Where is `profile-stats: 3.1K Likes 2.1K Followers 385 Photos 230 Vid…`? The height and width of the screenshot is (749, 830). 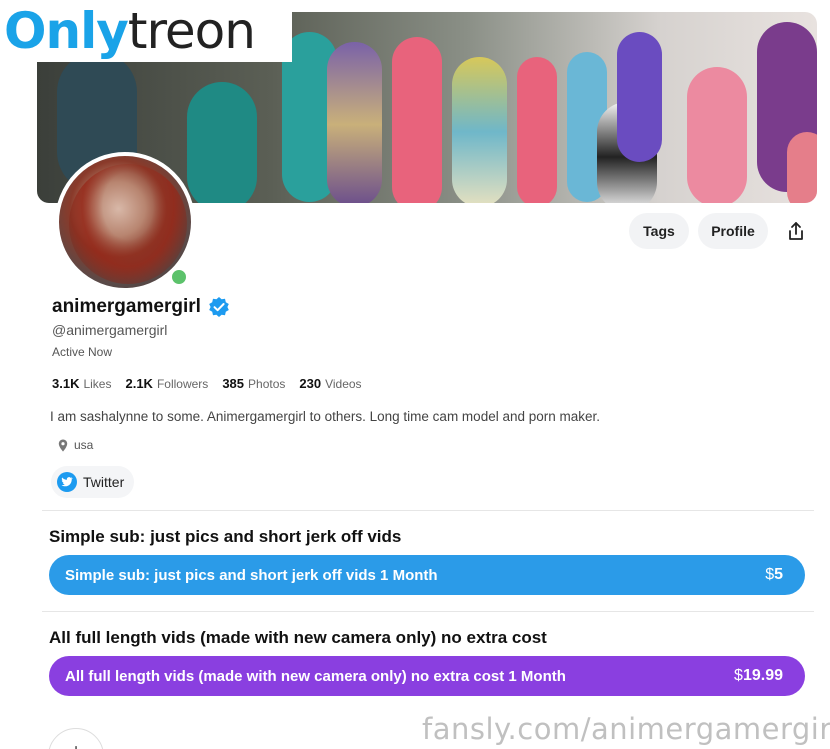
profile-stats: 3.1K Likes 2.1K Followers 385 Photos 230 Vid… is located at coordinates (207, 383).